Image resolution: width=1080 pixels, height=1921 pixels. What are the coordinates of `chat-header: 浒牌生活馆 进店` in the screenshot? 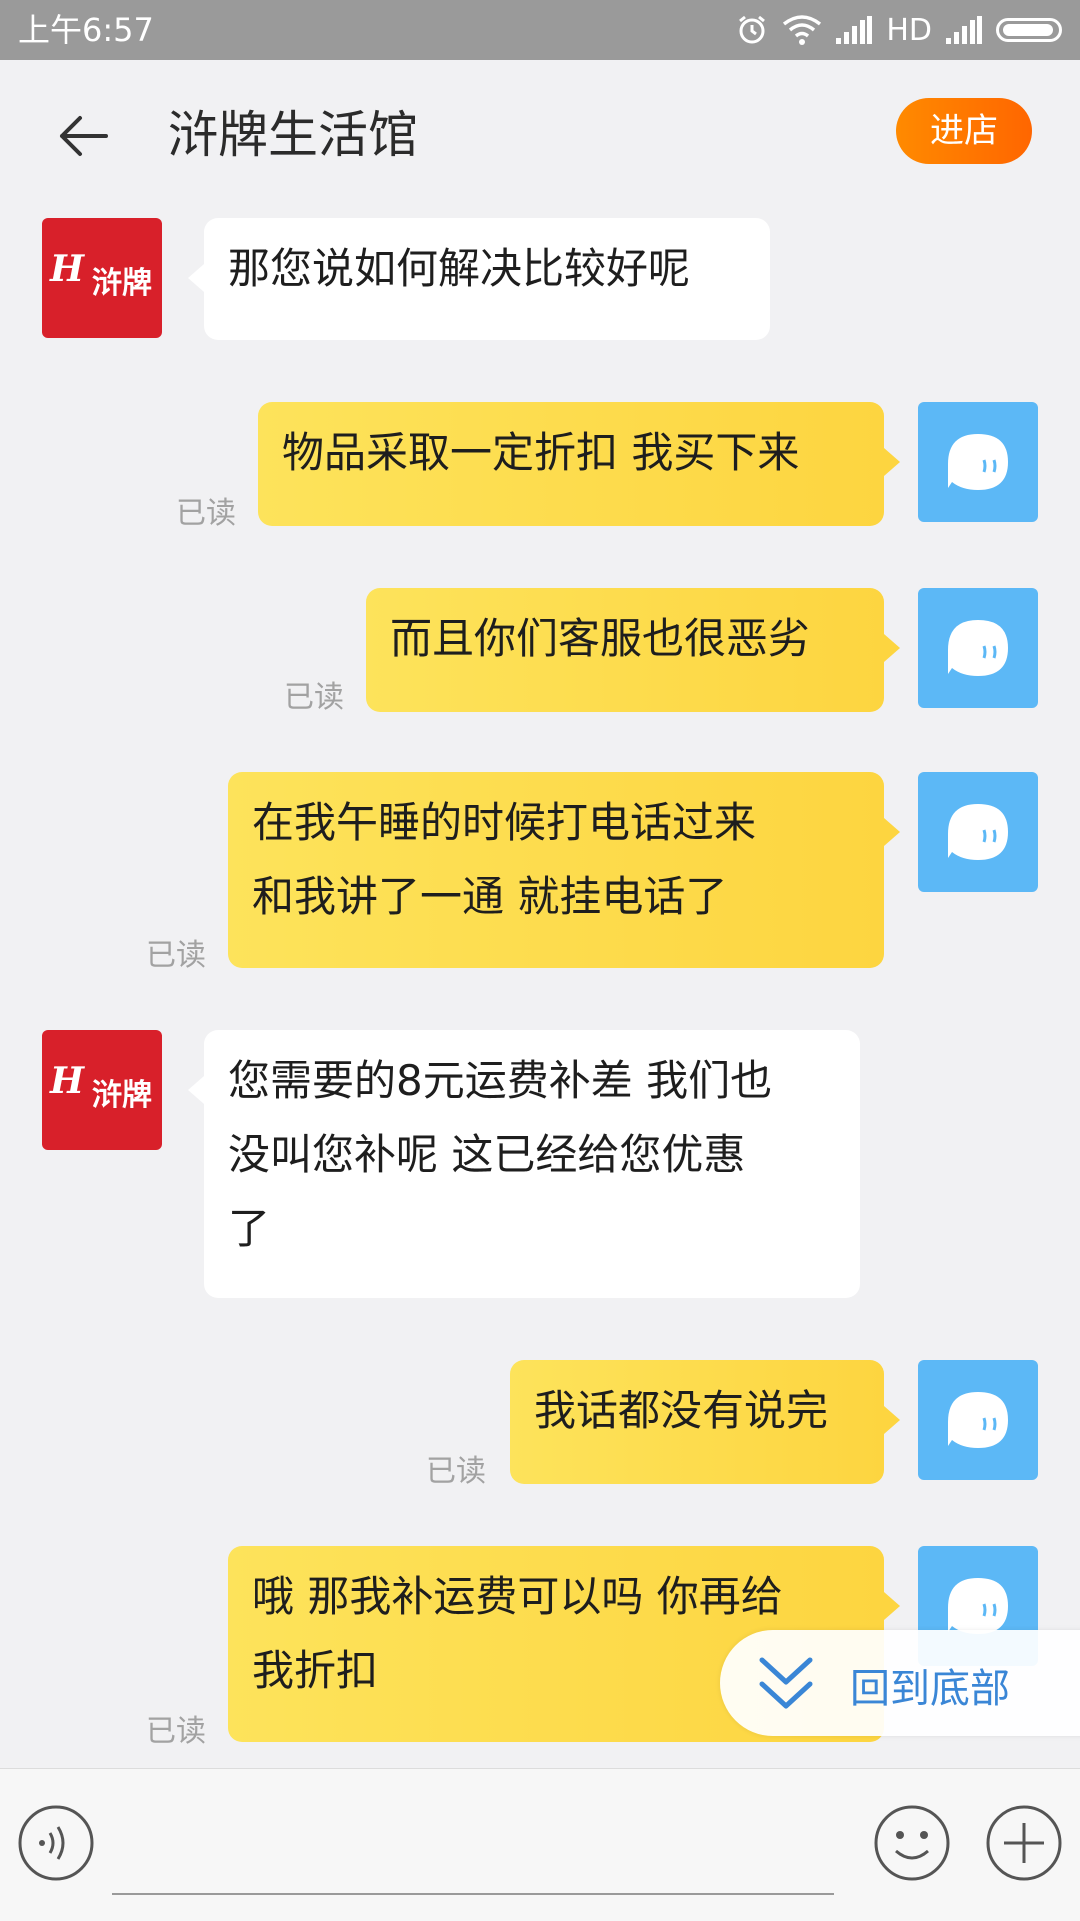 It's located at (540, 135).